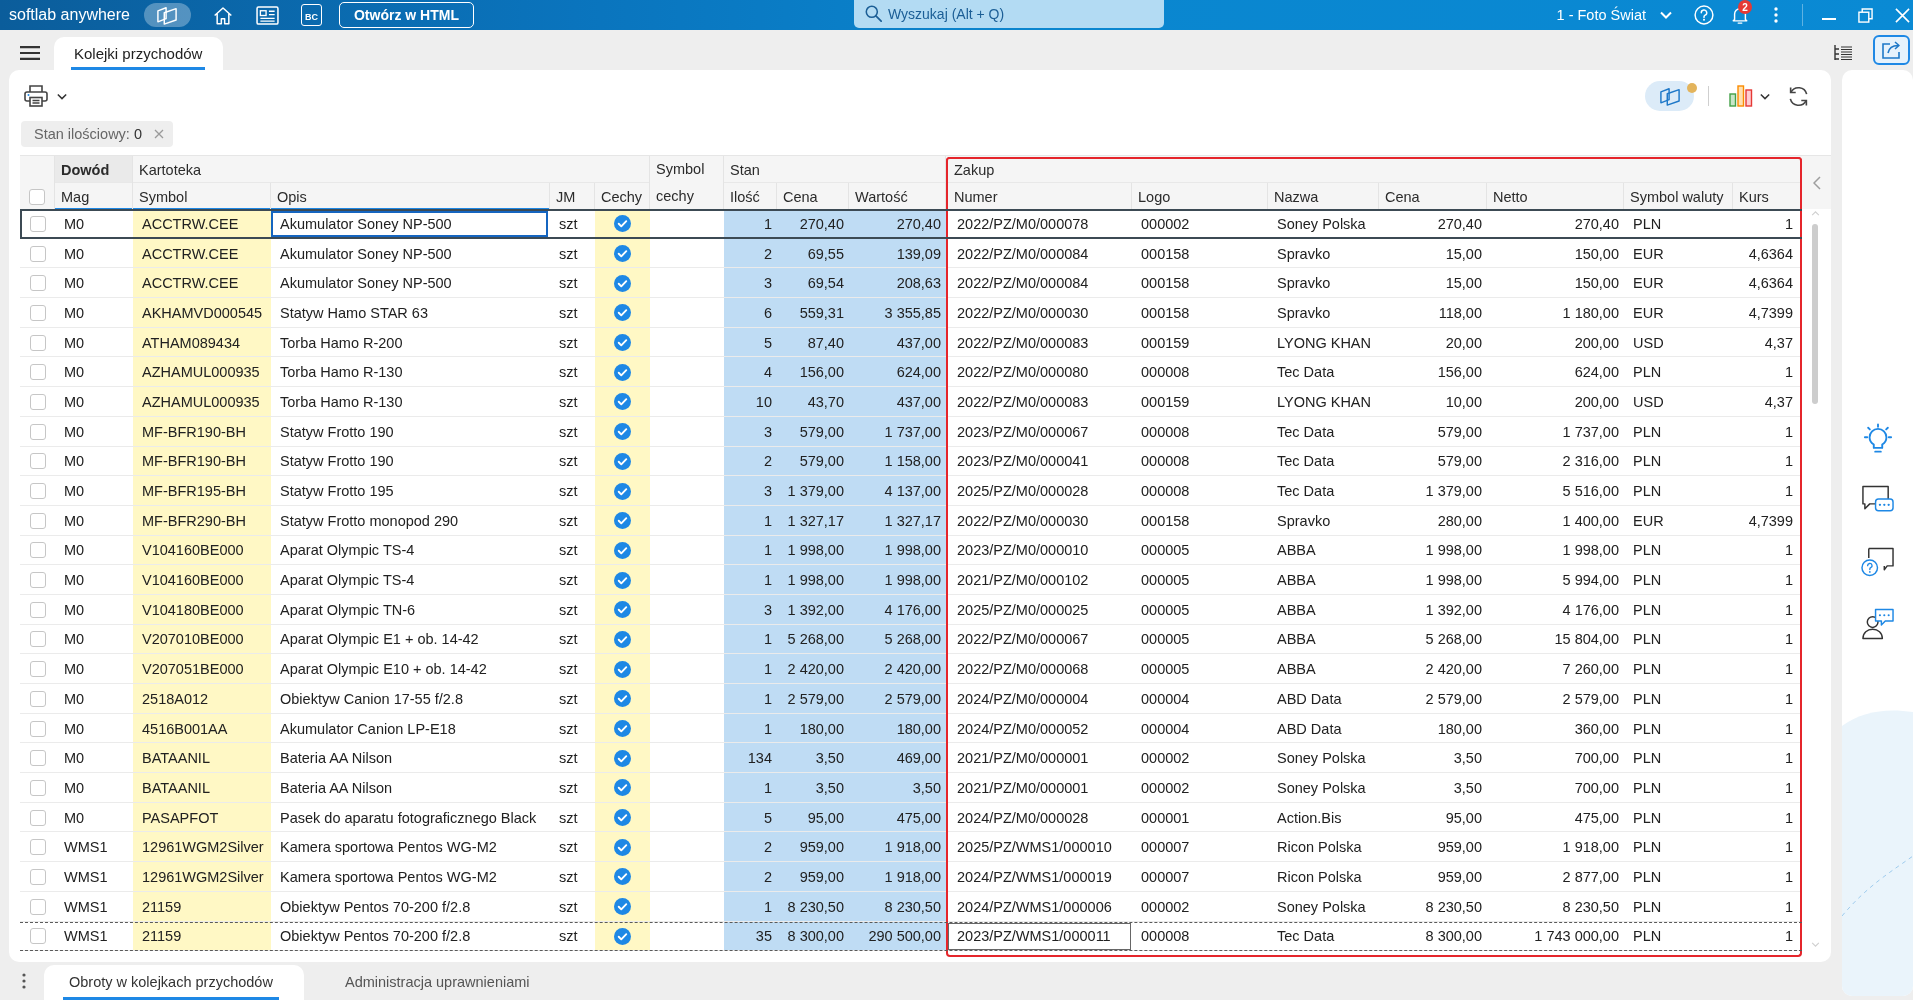 The image size is (1913, 1000). I want to click on table-row: WMS1 12961WGM2Silver Kamera sportowa Pentos WG-M2 szt 2 959,00 1 918,00 2025/PZ/WMS1/000010 000007 Ricon Polska 959,00 1 918,00 PLN 1, so click(911, 847).